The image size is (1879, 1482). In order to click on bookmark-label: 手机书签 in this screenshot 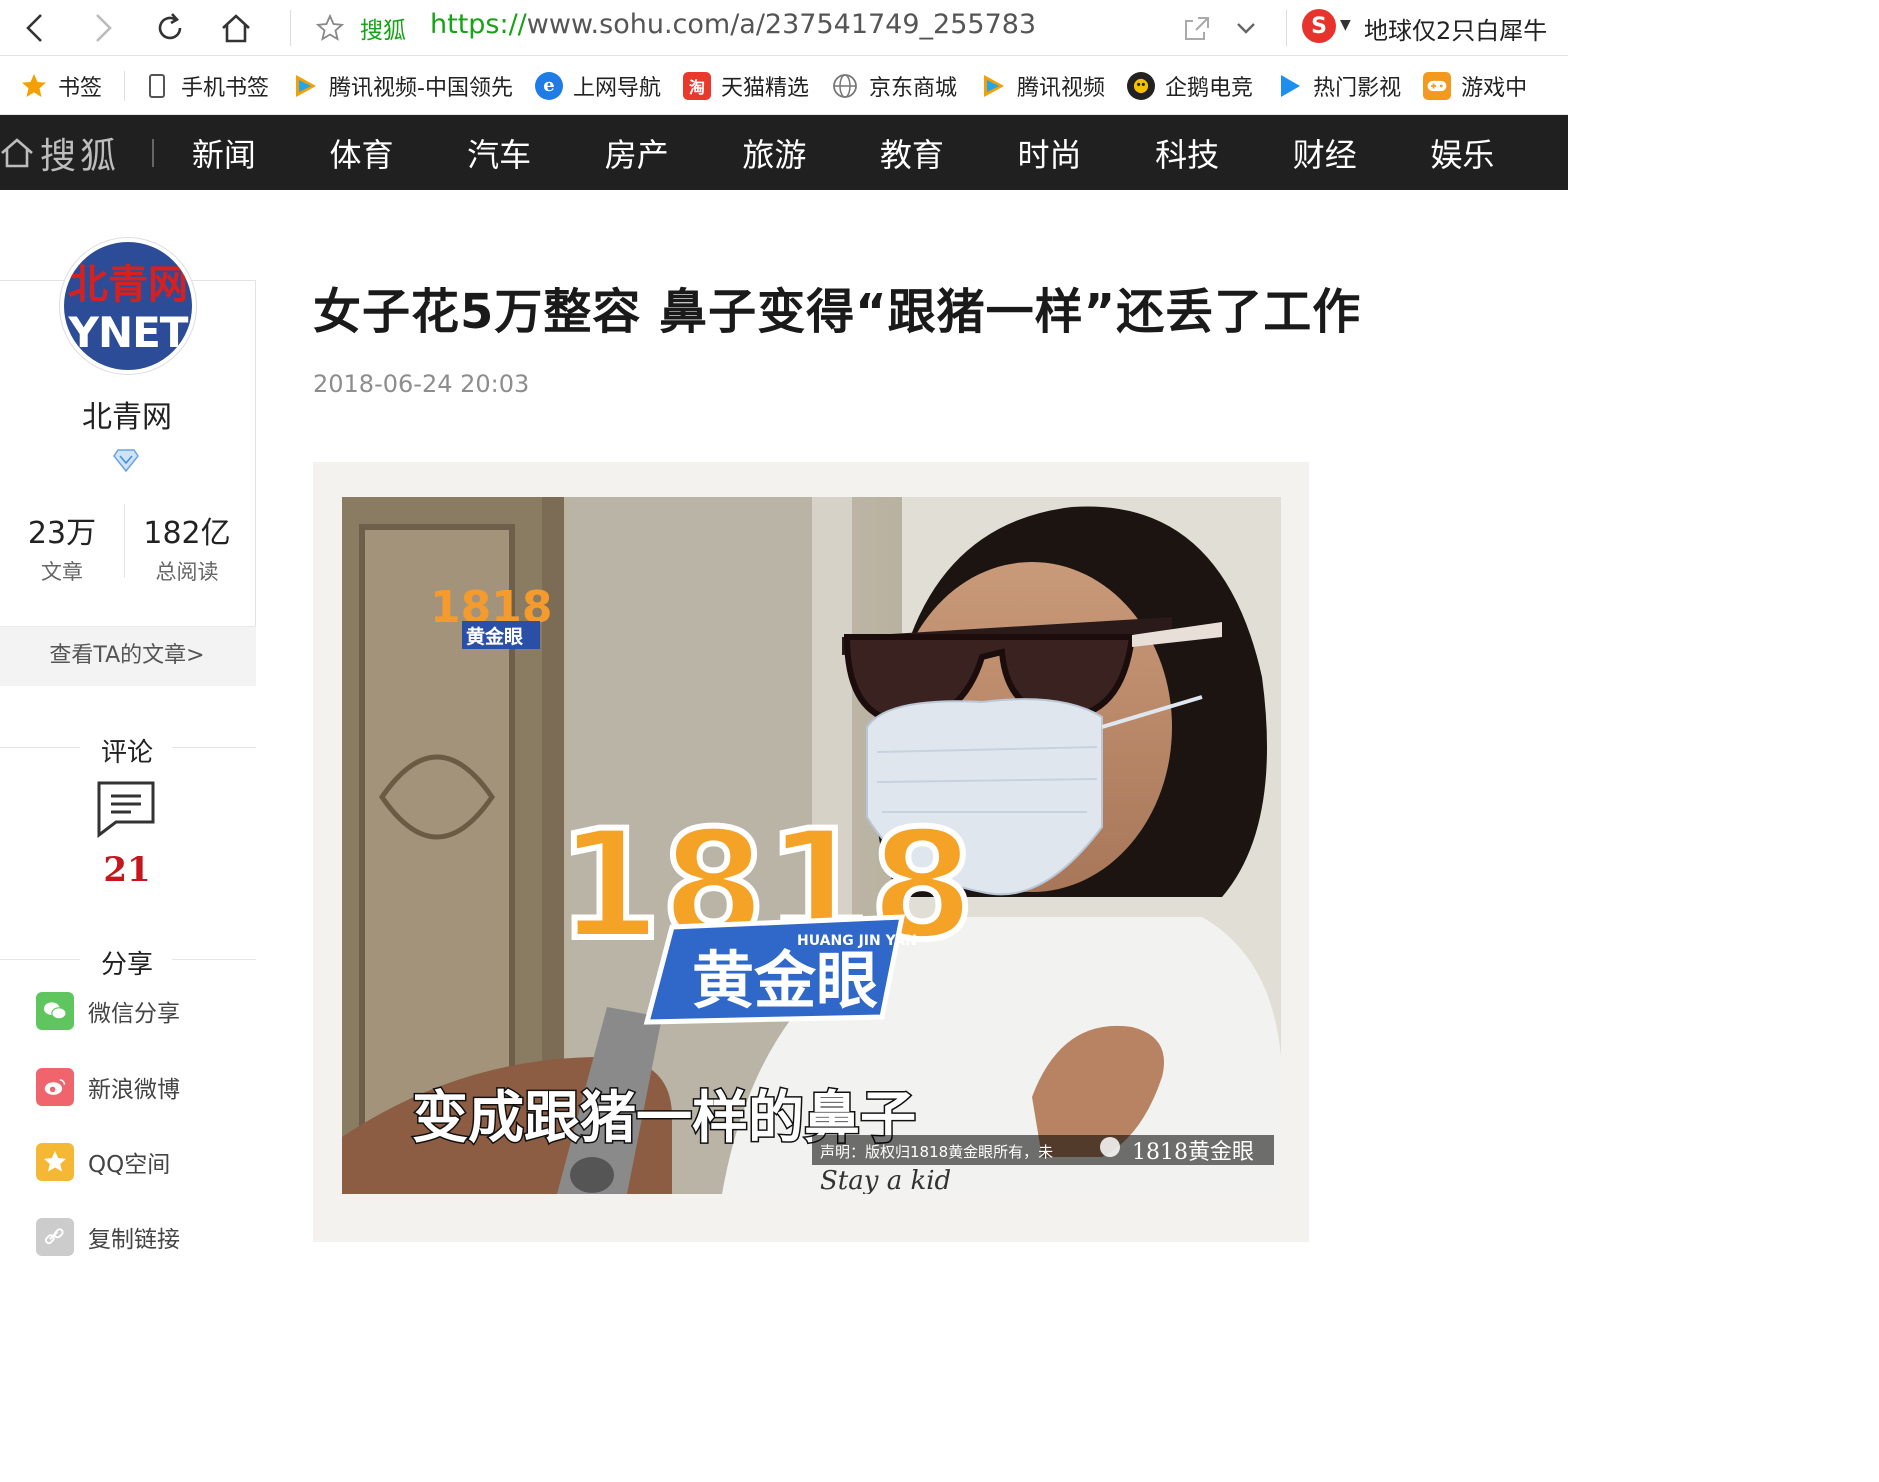, I will do `click(225, 88)`.